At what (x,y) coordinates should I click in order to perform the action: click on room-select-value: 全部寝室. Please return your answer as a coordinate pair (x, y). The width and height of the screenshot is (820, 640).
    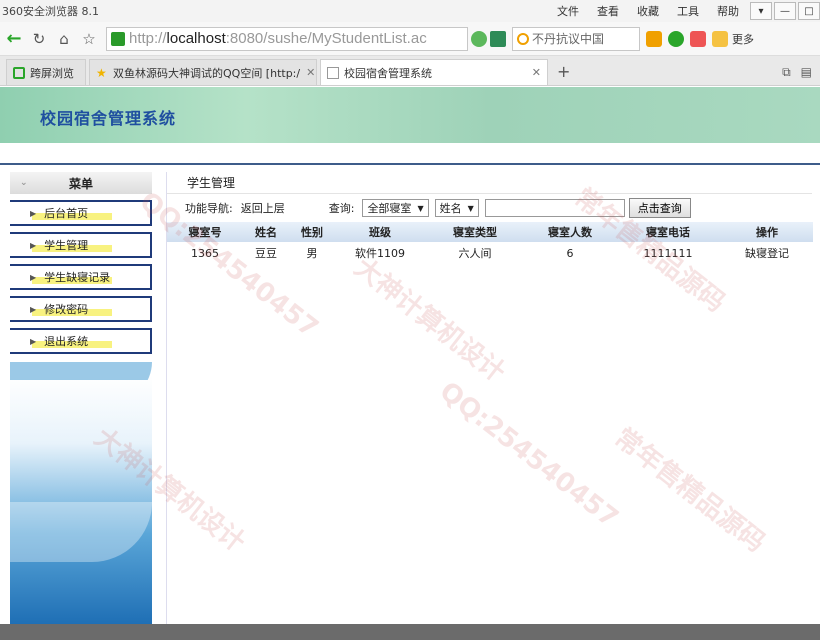
    Looking at the image, I should click on (389, 208).